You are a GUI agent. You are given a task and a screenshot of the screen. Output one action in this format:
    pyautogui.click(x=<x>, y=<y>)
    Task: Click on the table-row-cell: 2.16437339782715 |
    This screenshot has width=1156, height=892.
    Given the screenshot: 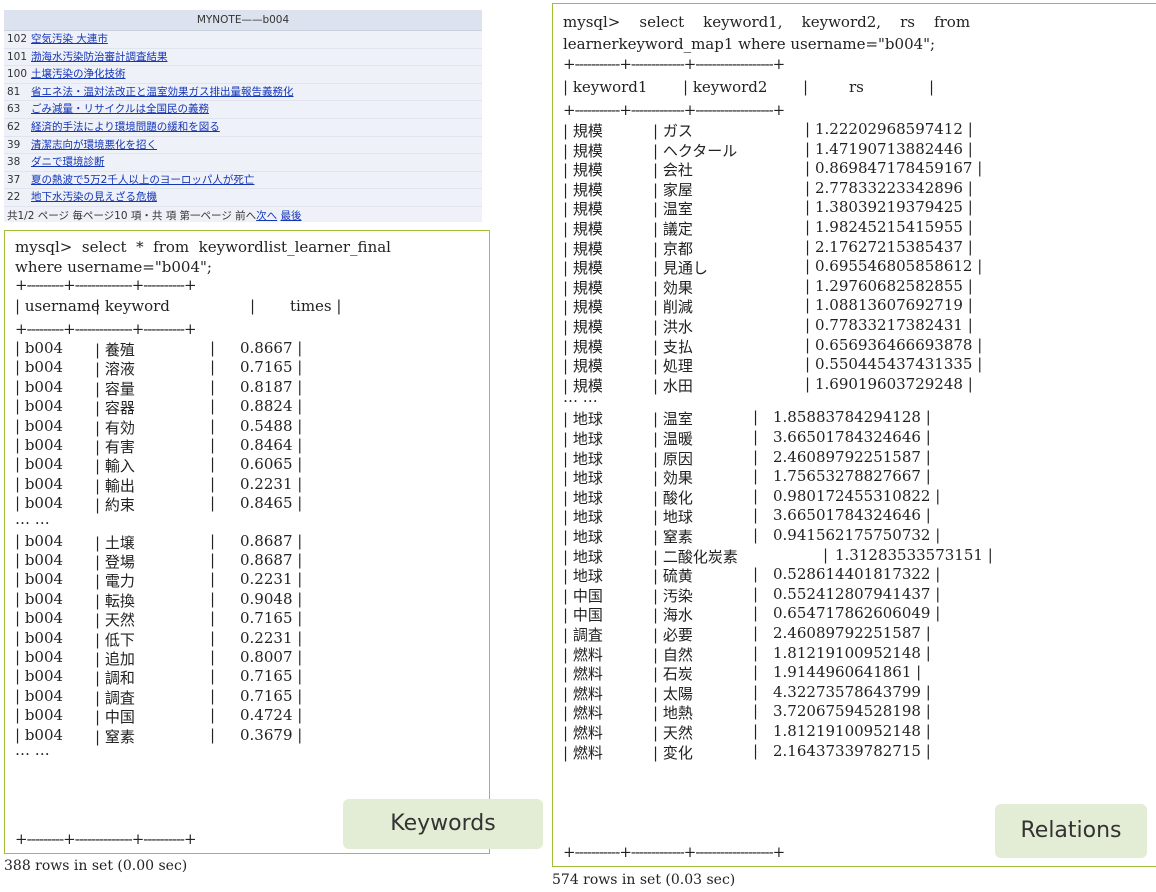 What is the action you would take?
    pyautogui.click(x=852, y=750)
    